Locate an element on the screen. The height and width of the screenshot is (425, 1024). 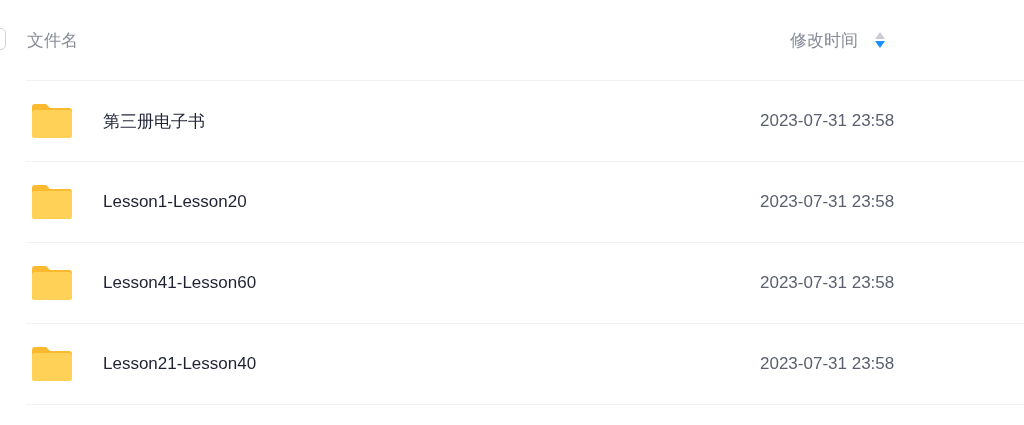
sort-icon is located at coordinates (880, 40).